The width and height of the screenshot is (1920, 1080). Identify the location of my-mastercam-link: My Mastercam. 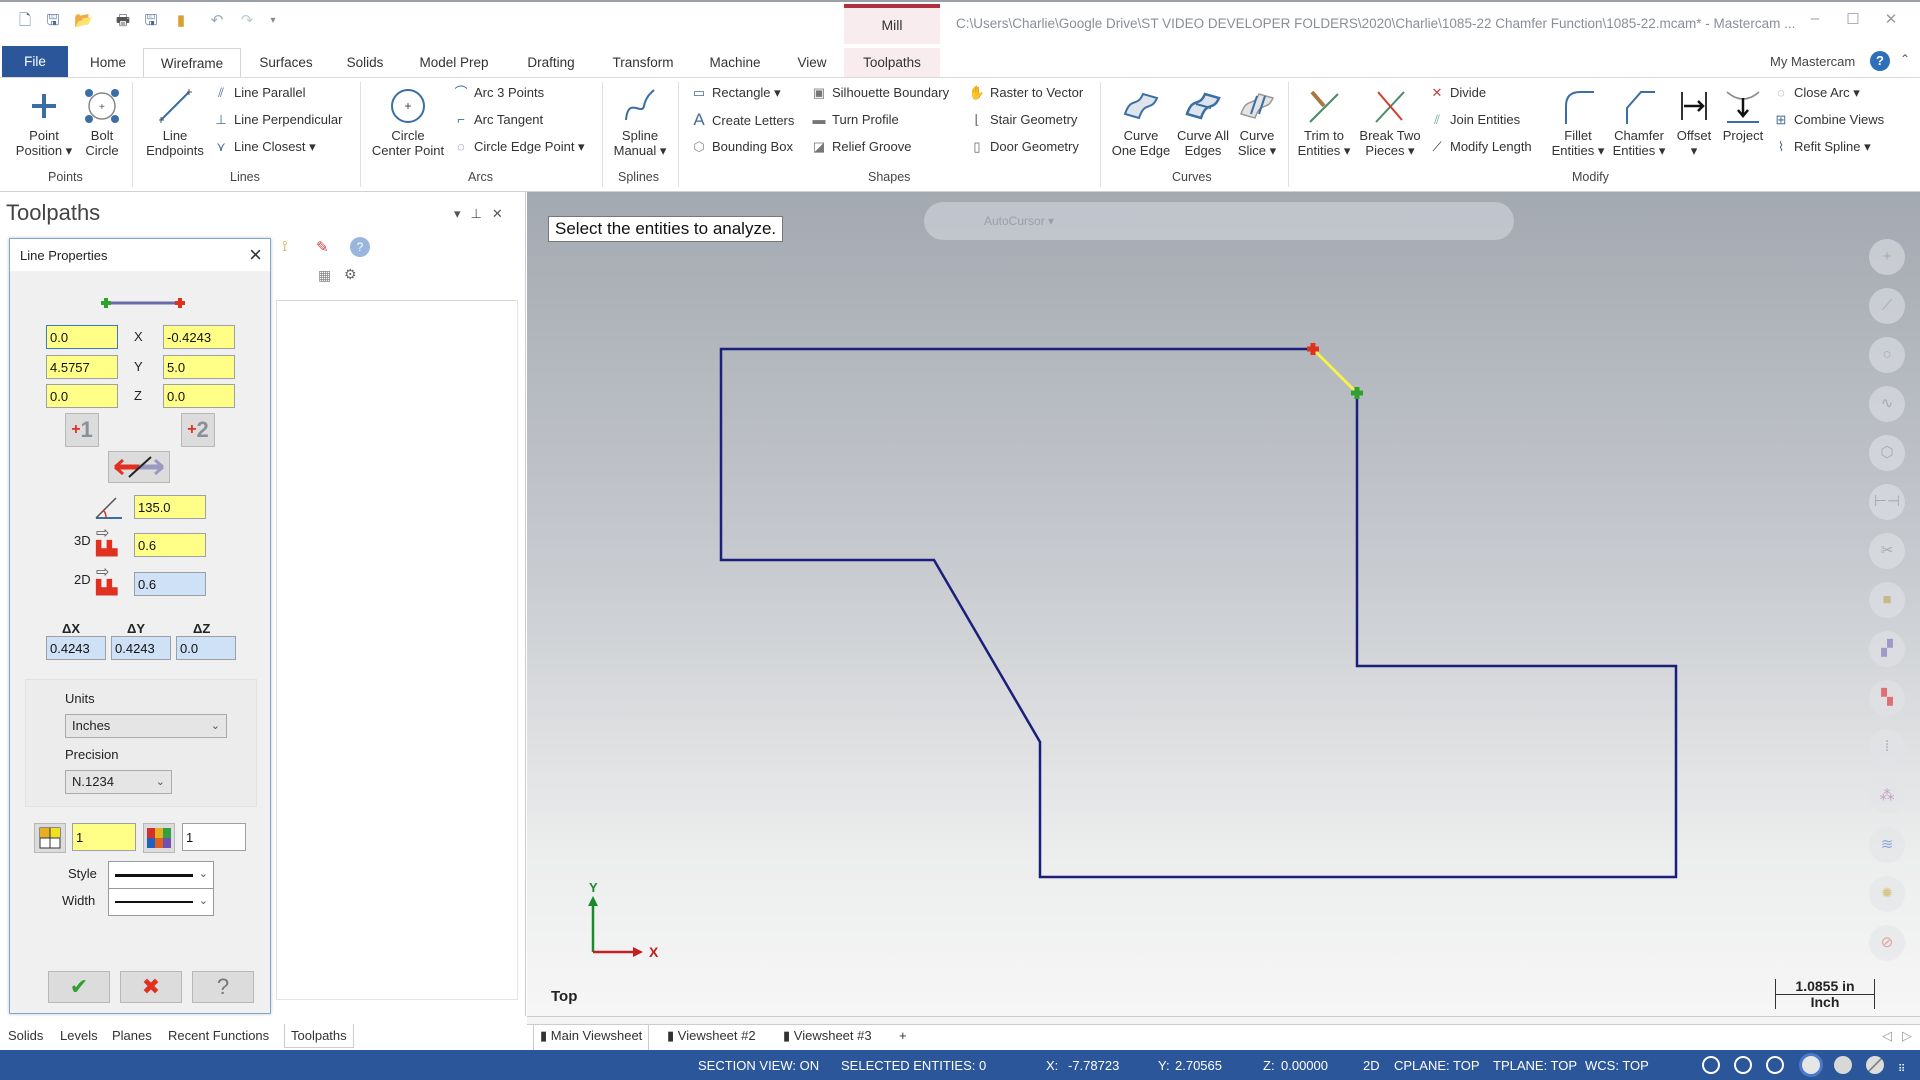
(1812, 61).